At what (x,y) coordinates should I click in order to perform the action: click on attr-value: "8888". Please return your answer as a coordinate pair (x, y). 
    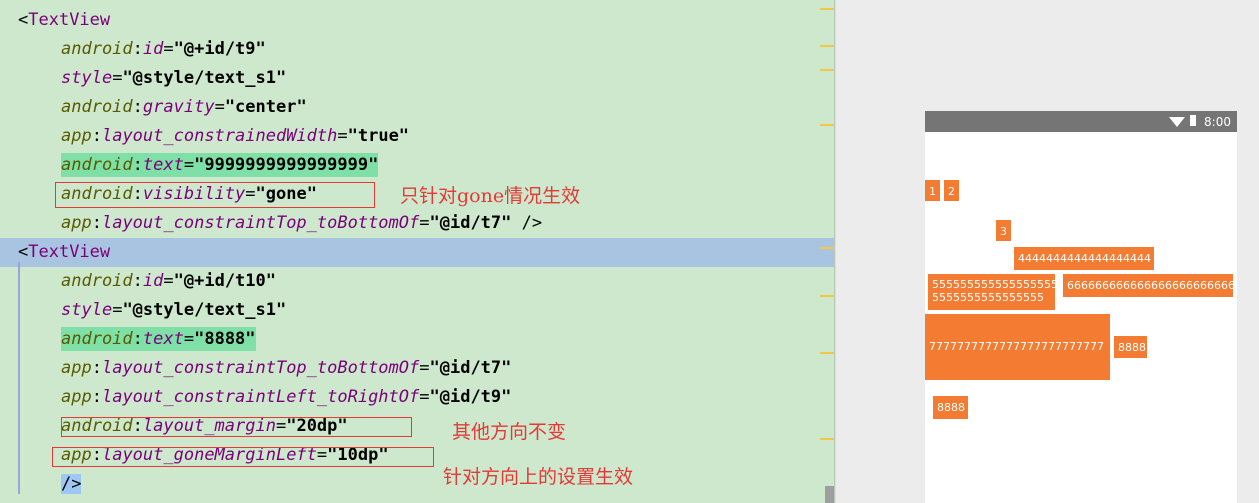
    Looking at the image, I should click on (225, 339).